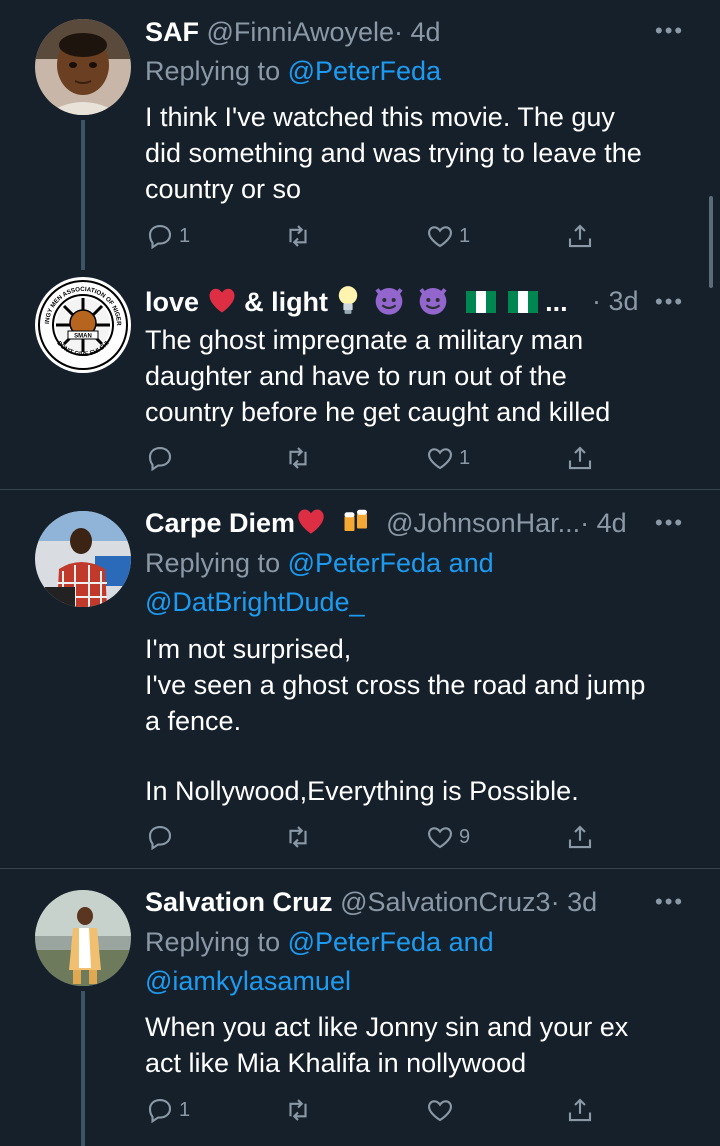  I want to click on scrollbar-thumb, so click(711, 242).